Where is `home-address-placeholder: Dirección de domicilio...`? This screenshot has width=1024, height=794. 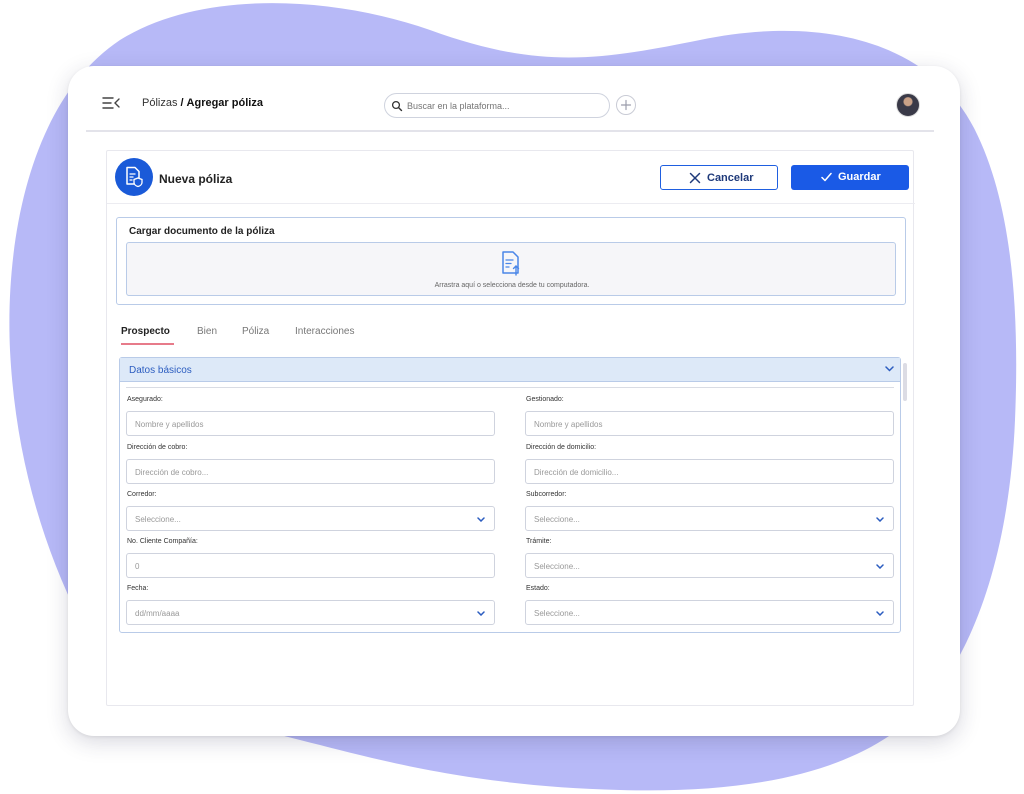 home-address-placeholder: Dirección de domicilio... is located at coordinates (576, 472).